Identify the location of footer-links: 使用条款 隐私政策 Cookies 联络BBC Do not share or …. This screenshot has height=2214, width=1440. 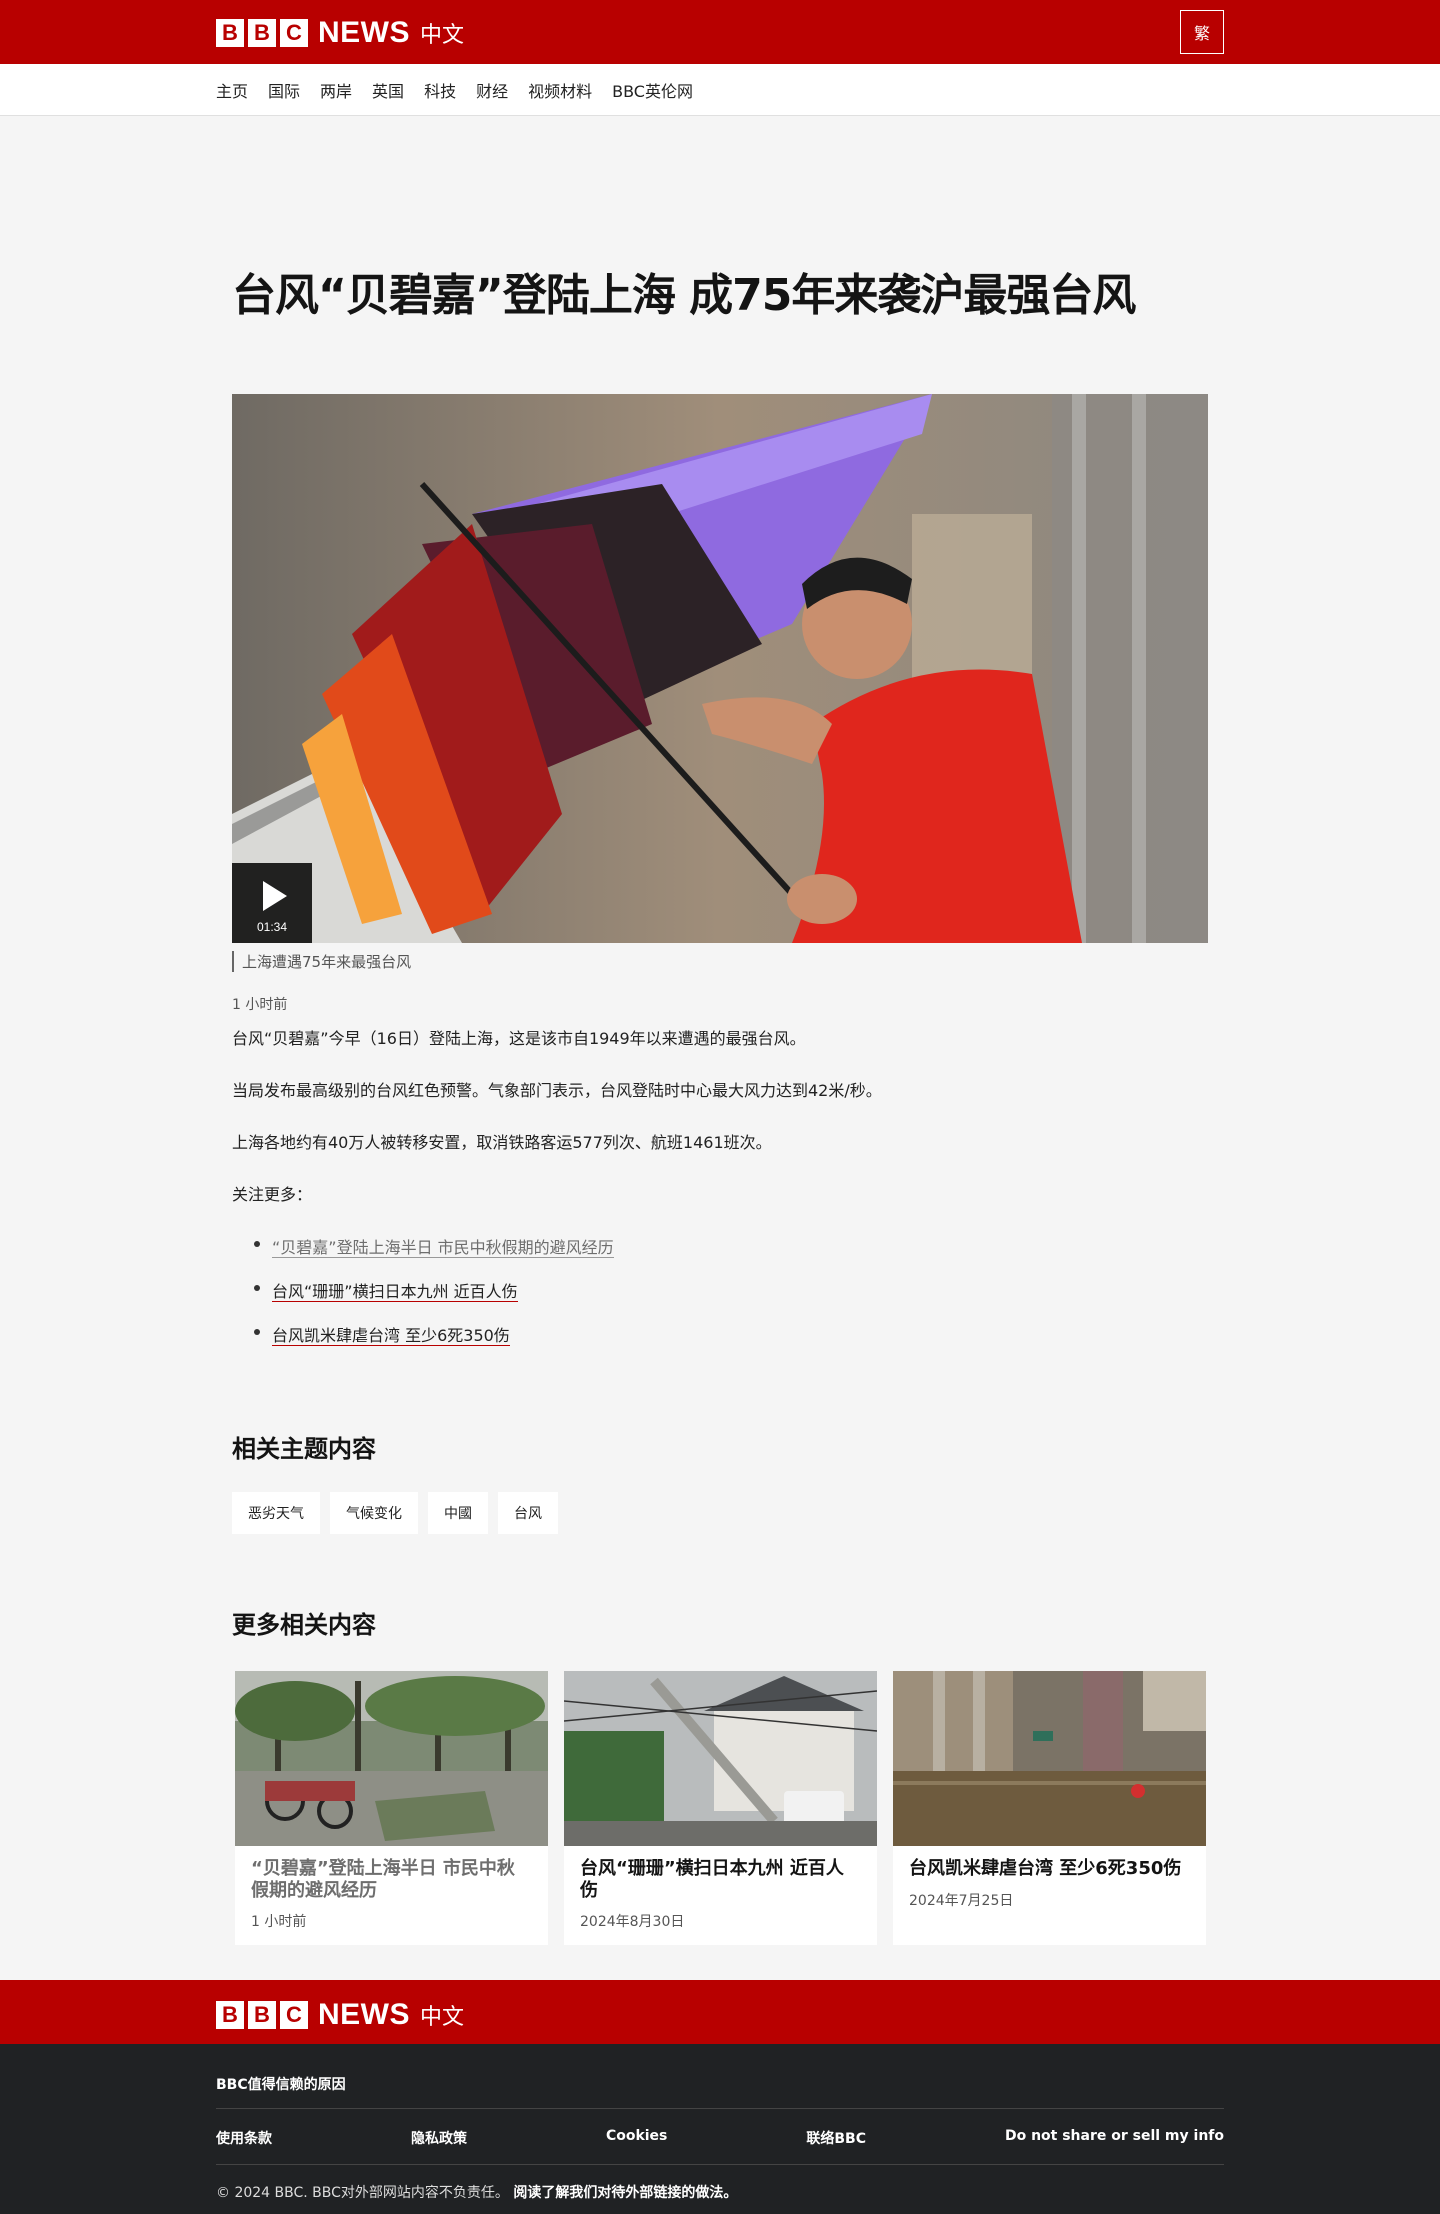
(720, 2138).